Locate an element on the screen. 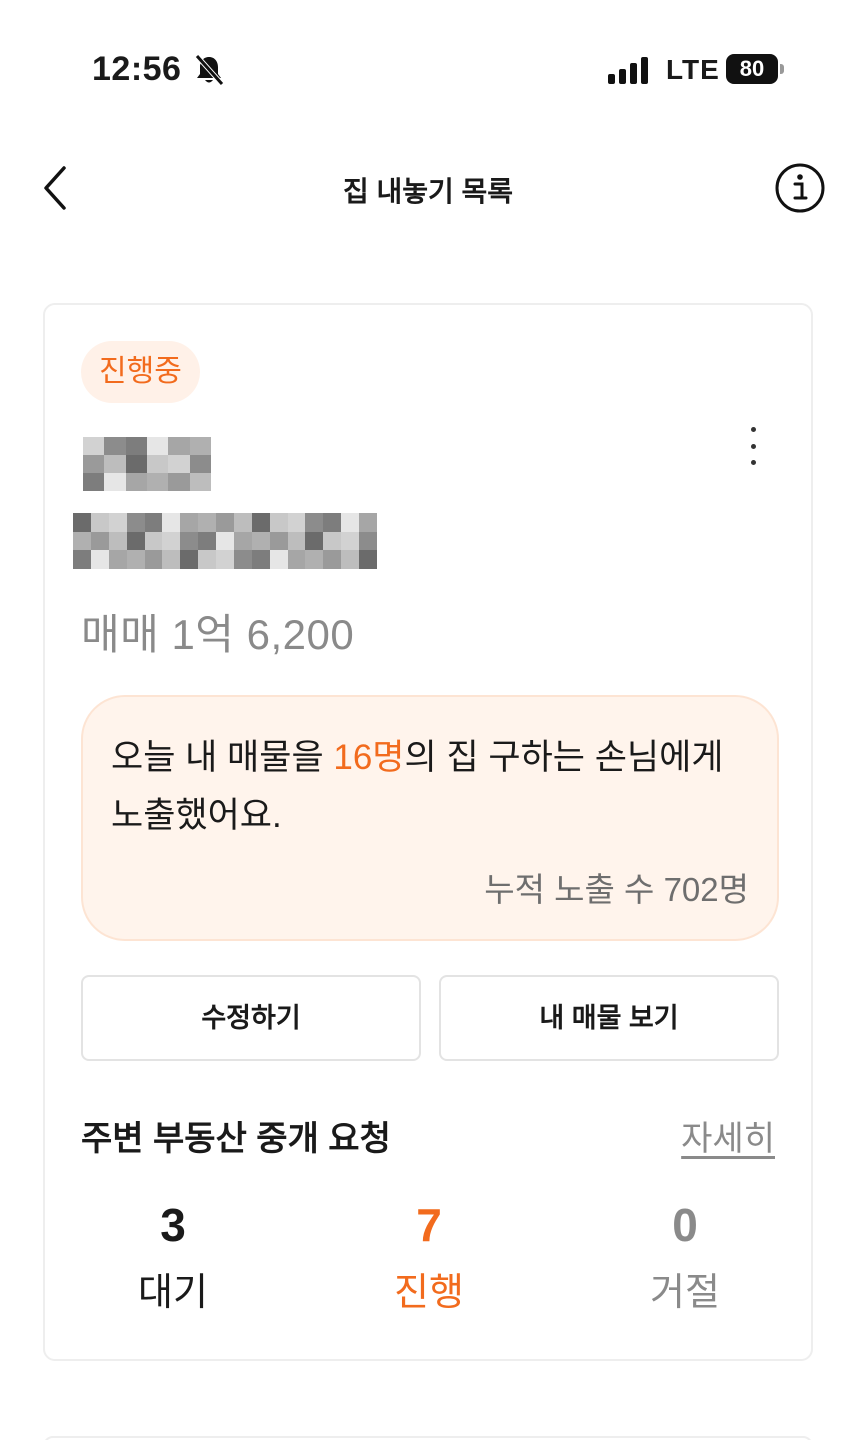 The image size is (856, 1440). info-button is located at coordinates (800, 188).